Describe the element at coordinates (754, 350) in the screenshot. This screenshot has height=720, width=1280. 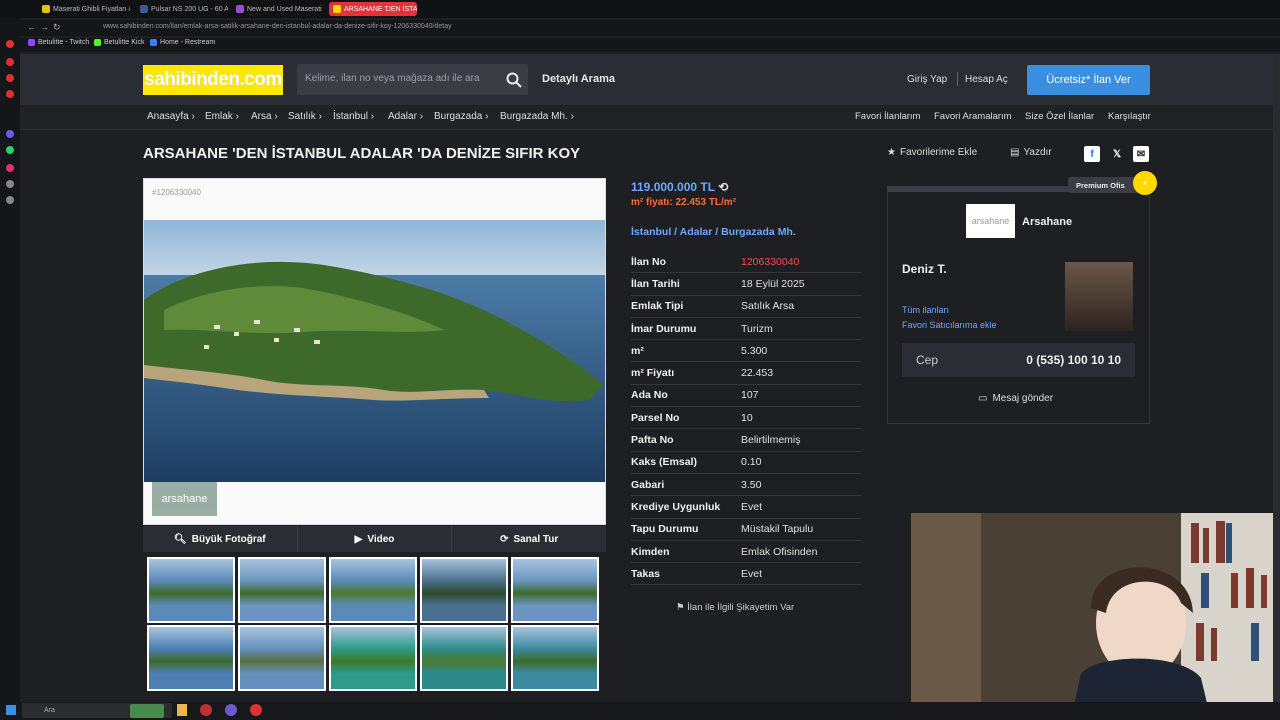
I see `detail-value: 5.300` at that location.